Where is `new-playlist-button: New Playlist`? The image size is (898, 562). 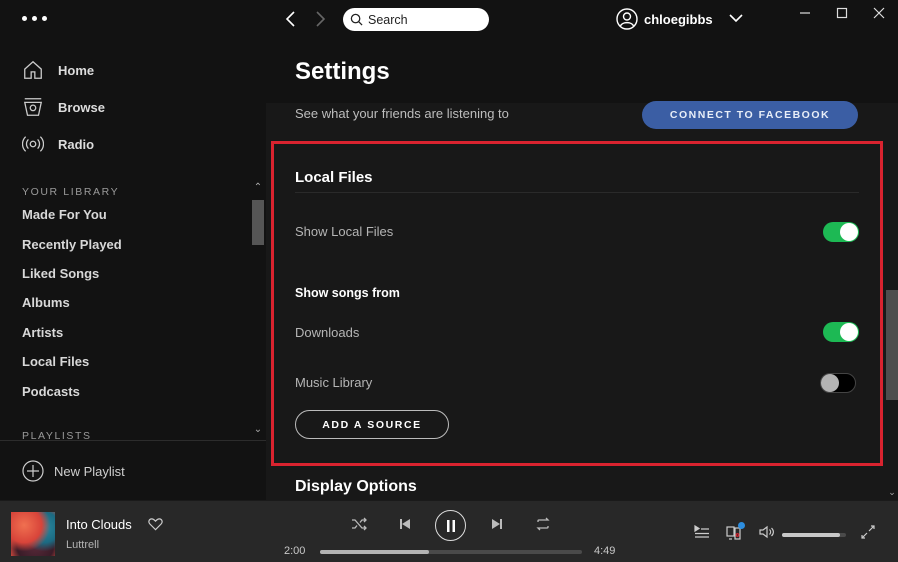 new-playlist-button: New Playlist is located at coordinates (73, 471).